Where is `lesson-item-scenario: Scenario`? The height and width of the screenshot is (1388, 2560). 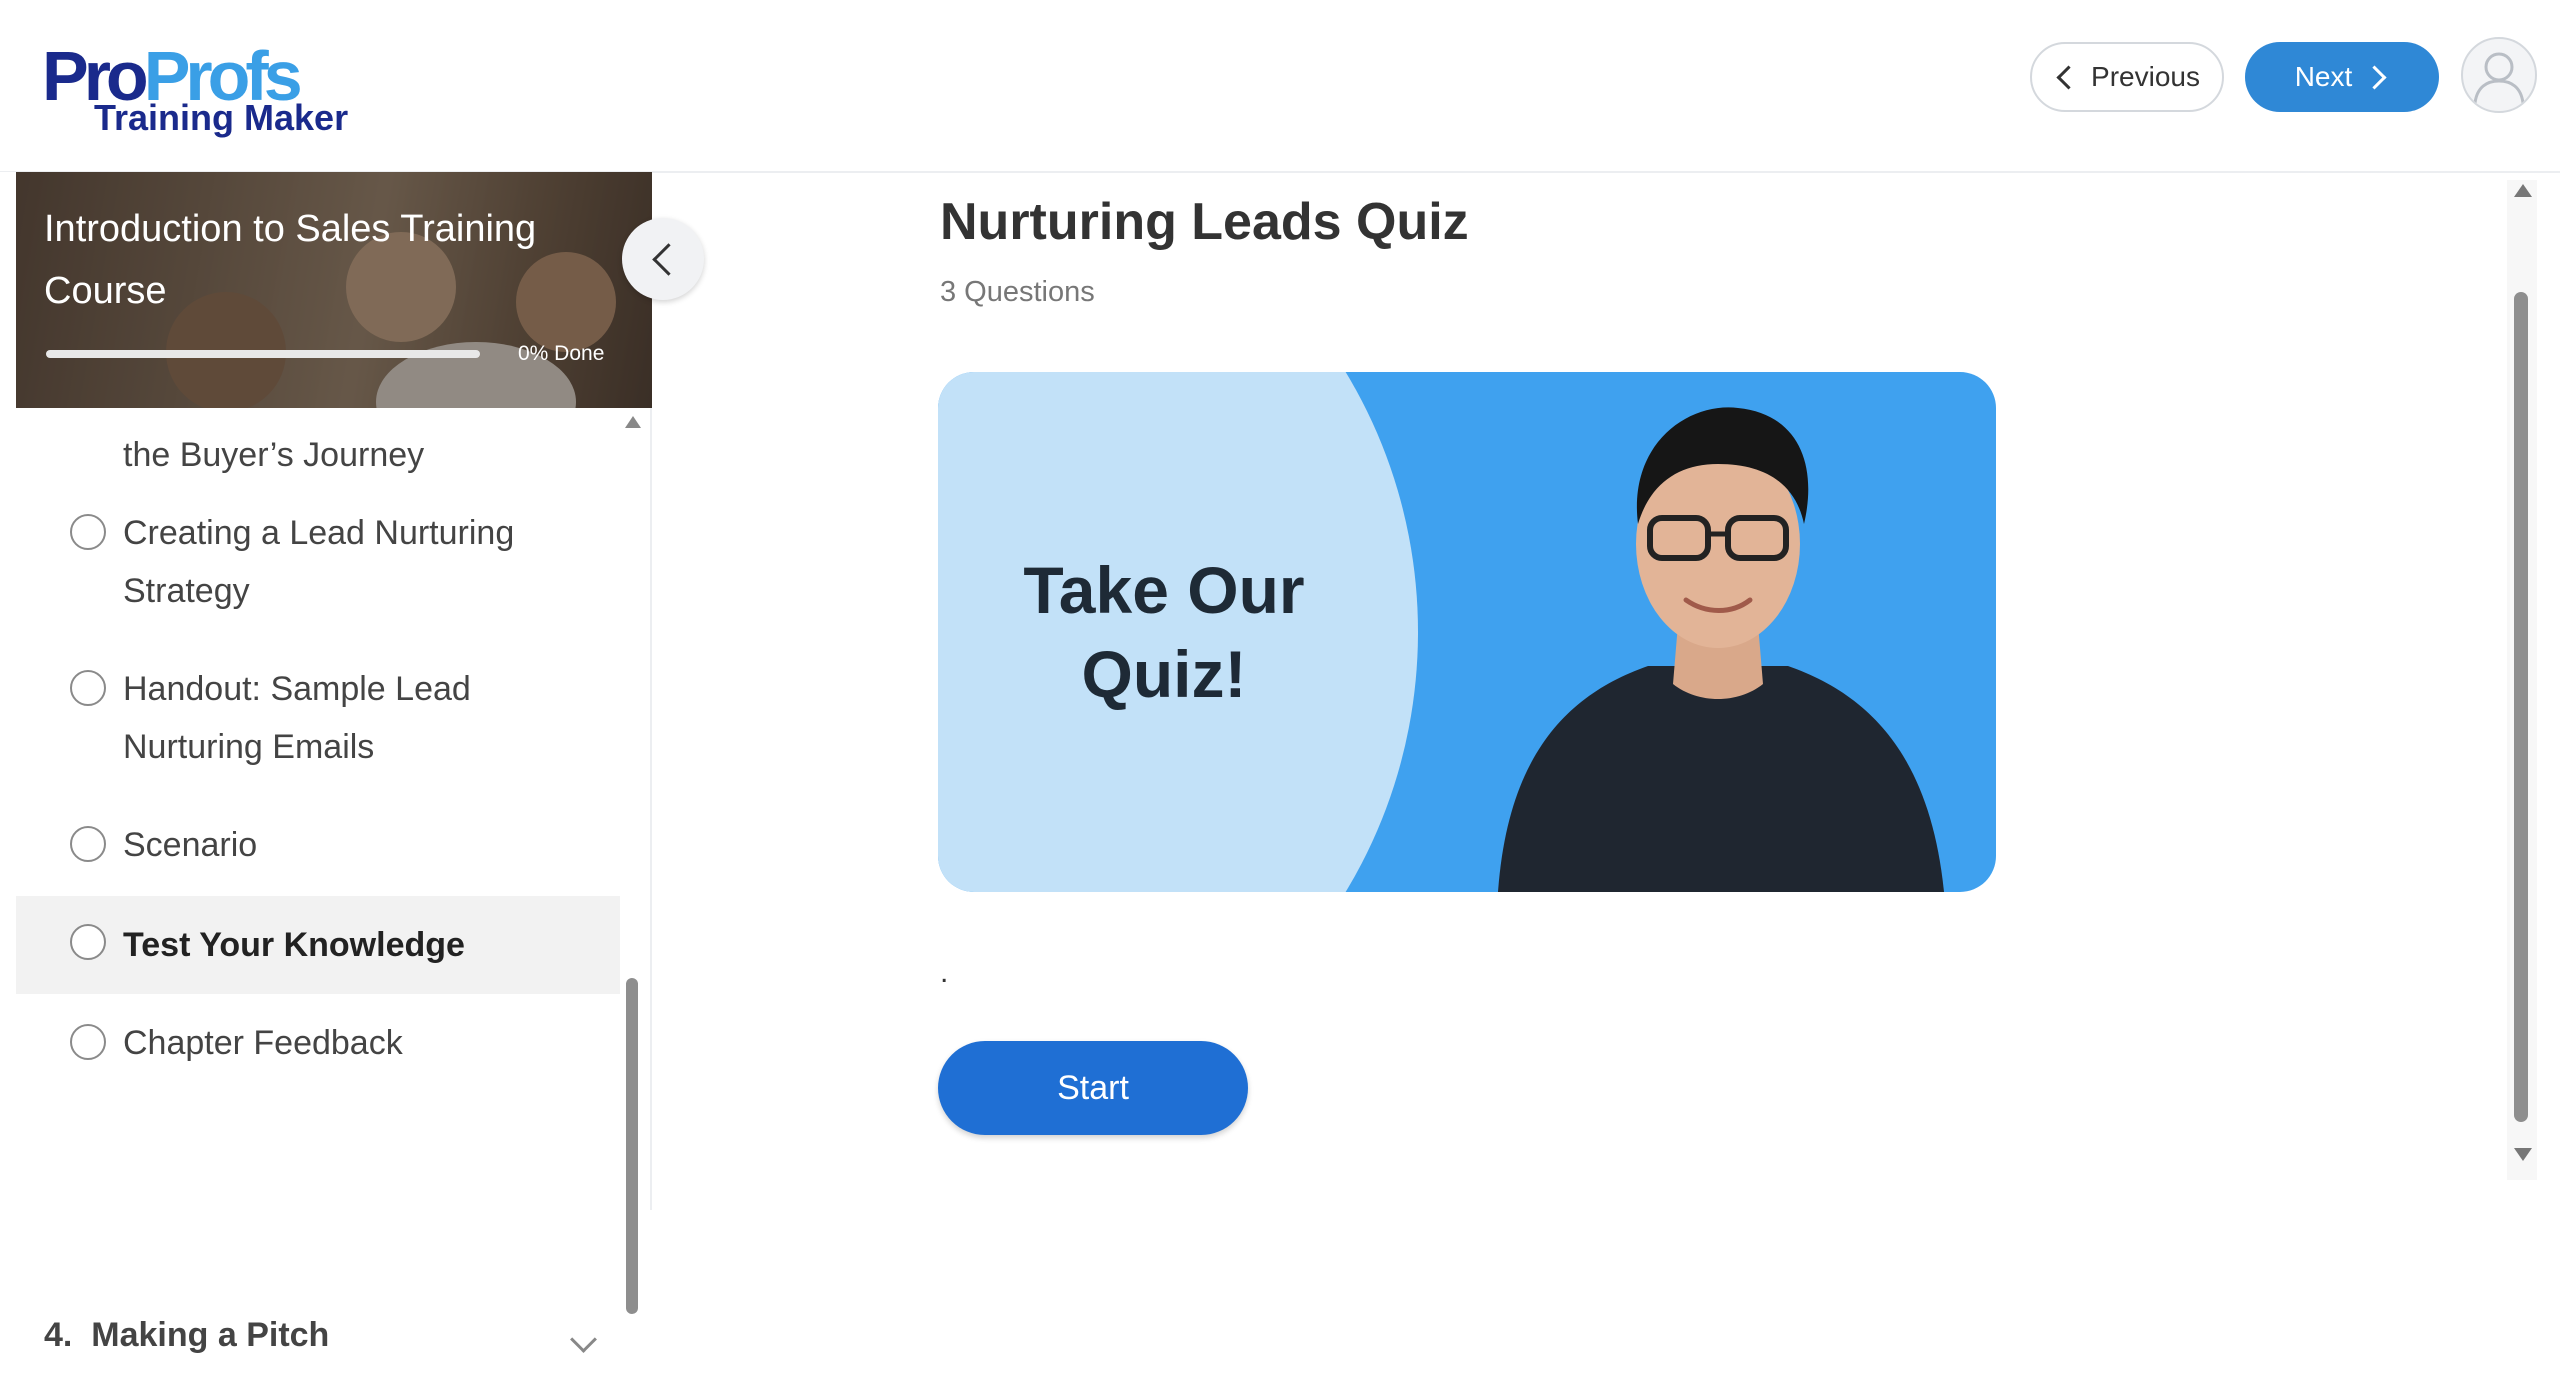 lesson-item-scenario: Scenario is located at coordinates (318, 844).